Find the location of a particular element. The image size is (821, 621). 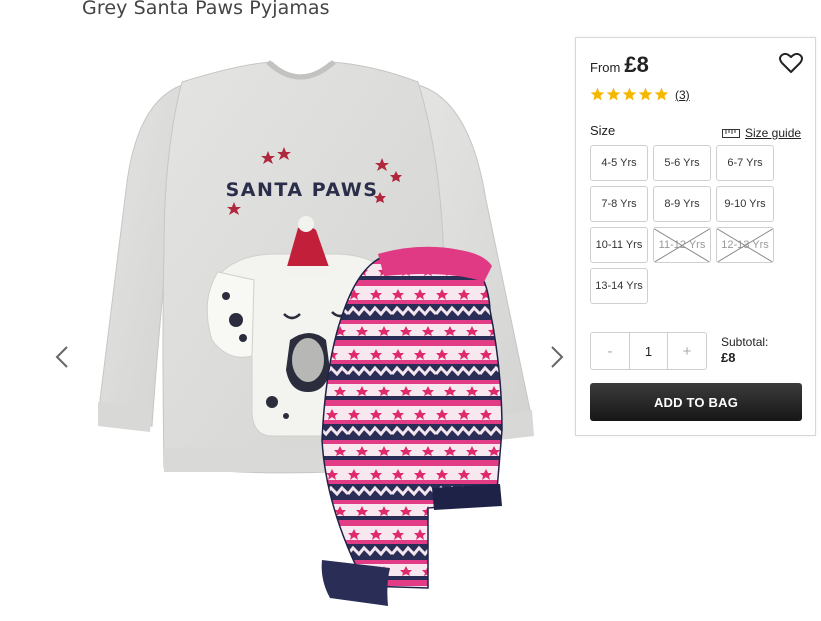

previous-image-button is located at coordinates (62, 357).